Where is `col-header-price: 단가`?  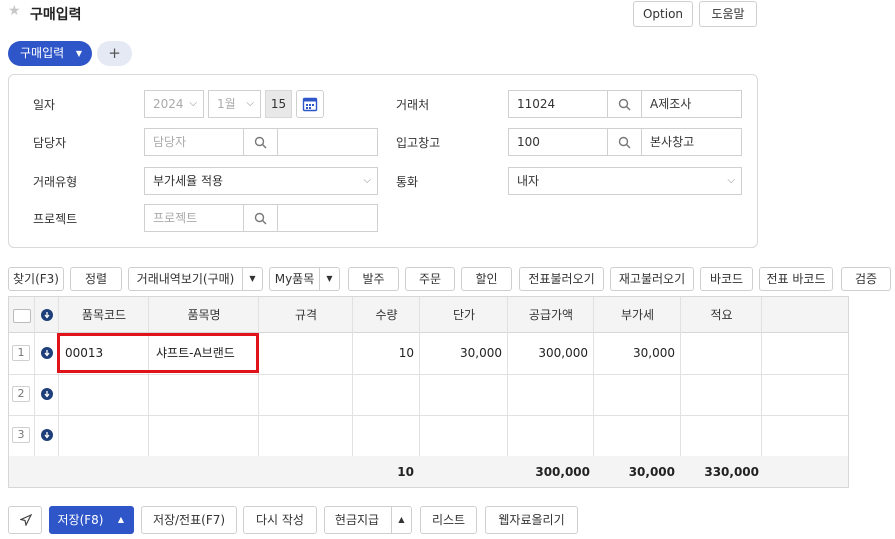
col-header-price: 단가 is located at coordinates (464, 315).